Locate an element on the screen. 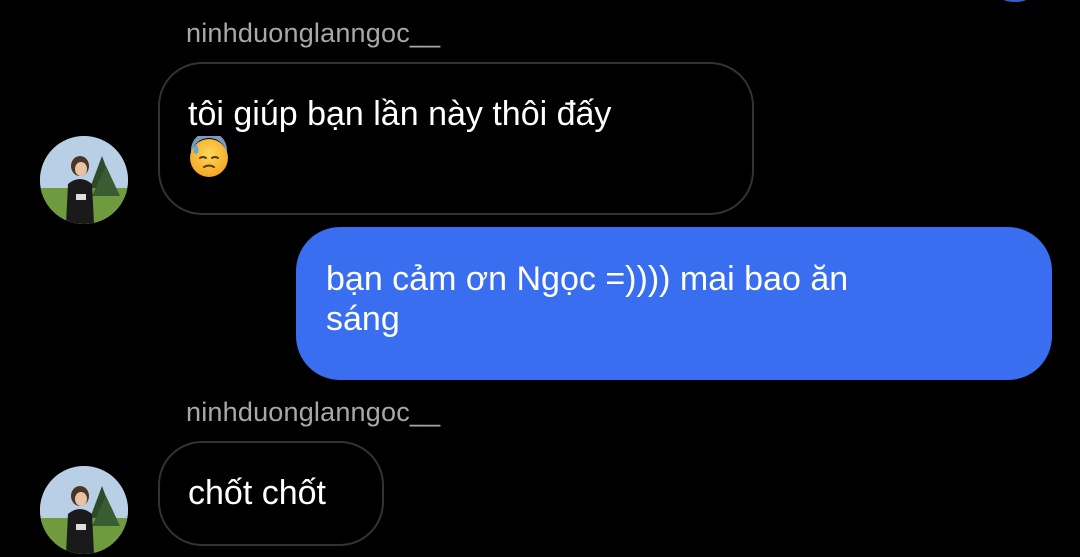  message-text: bạn cảm ơn Ngọc =)))) mai bao ăn sáng is located at coordinates (587, 299).